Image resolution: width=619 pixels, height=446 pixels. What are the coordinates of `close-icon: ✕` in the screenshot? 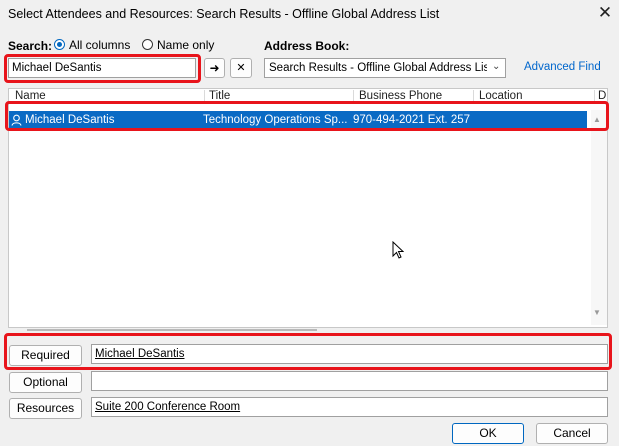 It's located at (605, 13).